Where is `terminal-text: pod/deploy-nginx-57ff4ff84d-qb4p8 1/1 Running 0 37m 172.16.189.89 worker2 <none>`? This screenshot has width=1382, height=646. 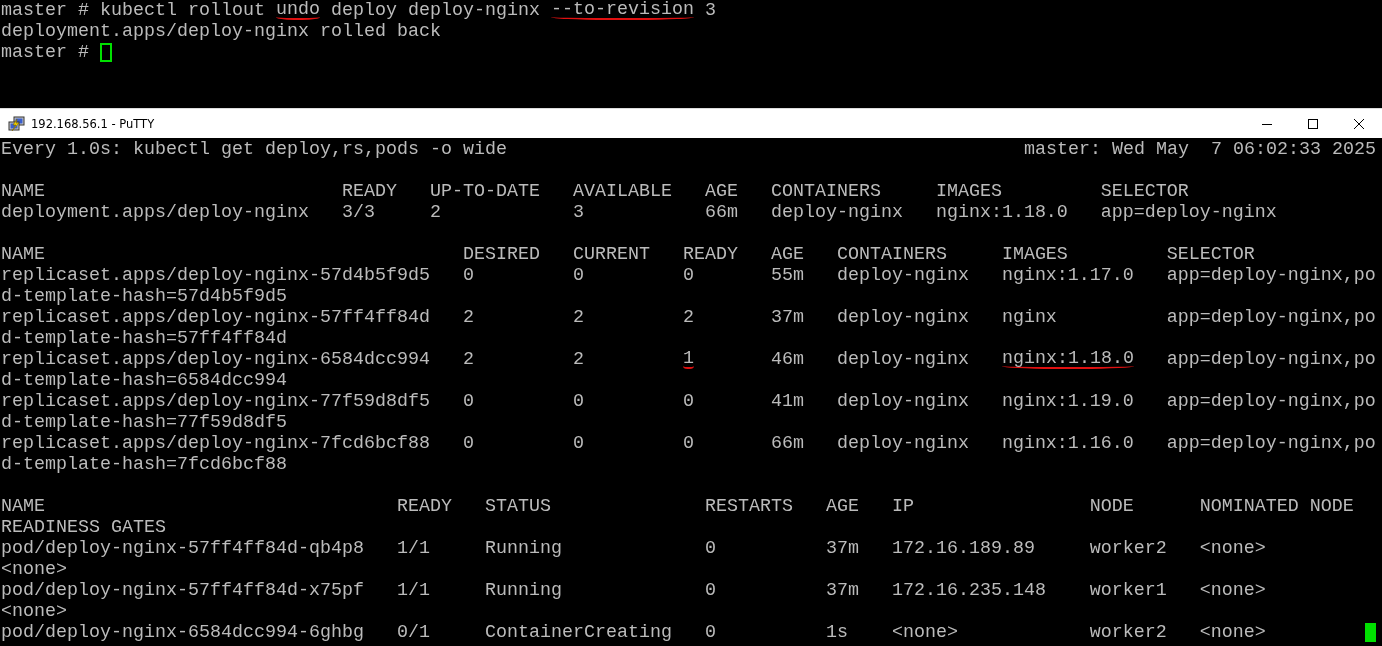
terminal-text: pod/deploy-nginx-57ff4ff84d-qb4p8 1/1 Running 0 37m 172.16.189.89 worker2 <none> is located at coordinates (633, 548).